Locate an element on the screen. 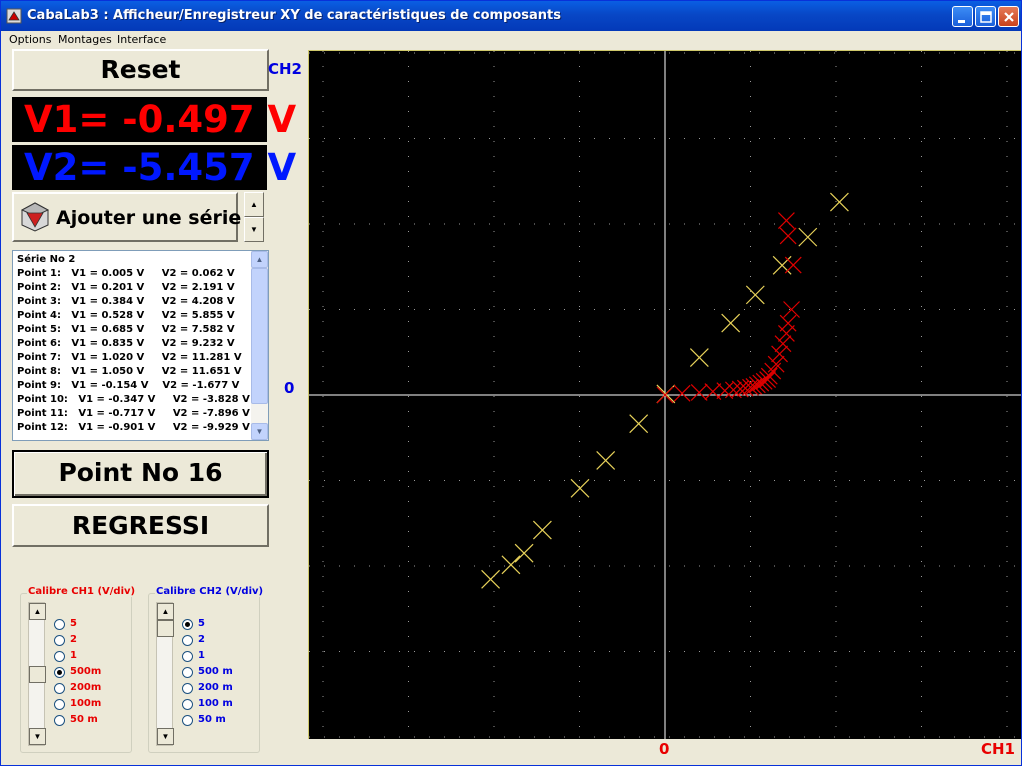 This screenshot has height=766, width=1022. close-icon is located at coordinates (1009, 17).